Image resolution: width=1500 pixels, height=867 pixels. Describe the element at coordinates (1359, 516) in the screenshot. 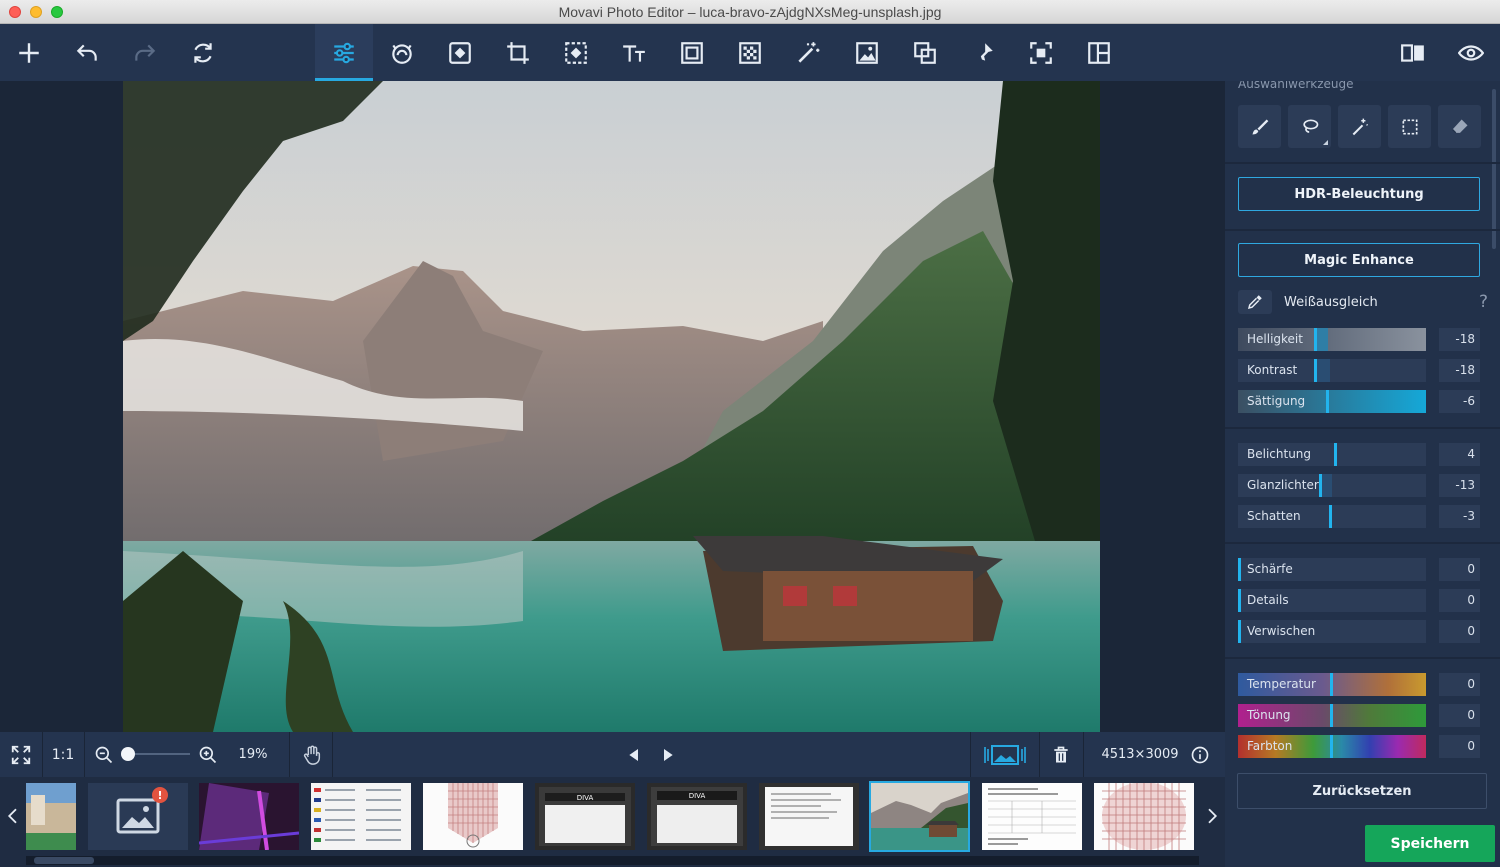

I see `slider-shadows: Schatten -3` at that location.